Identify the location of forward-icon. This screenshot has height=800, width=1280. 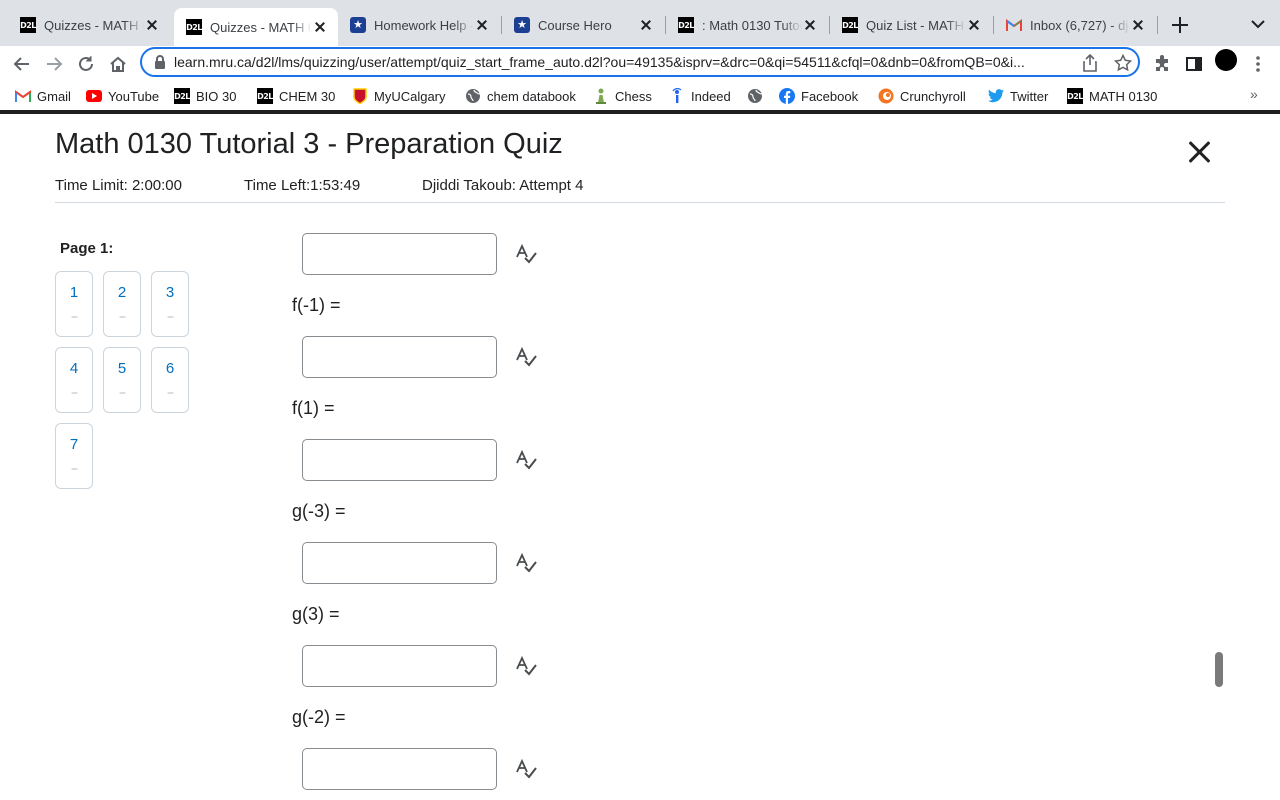
(54, 64).